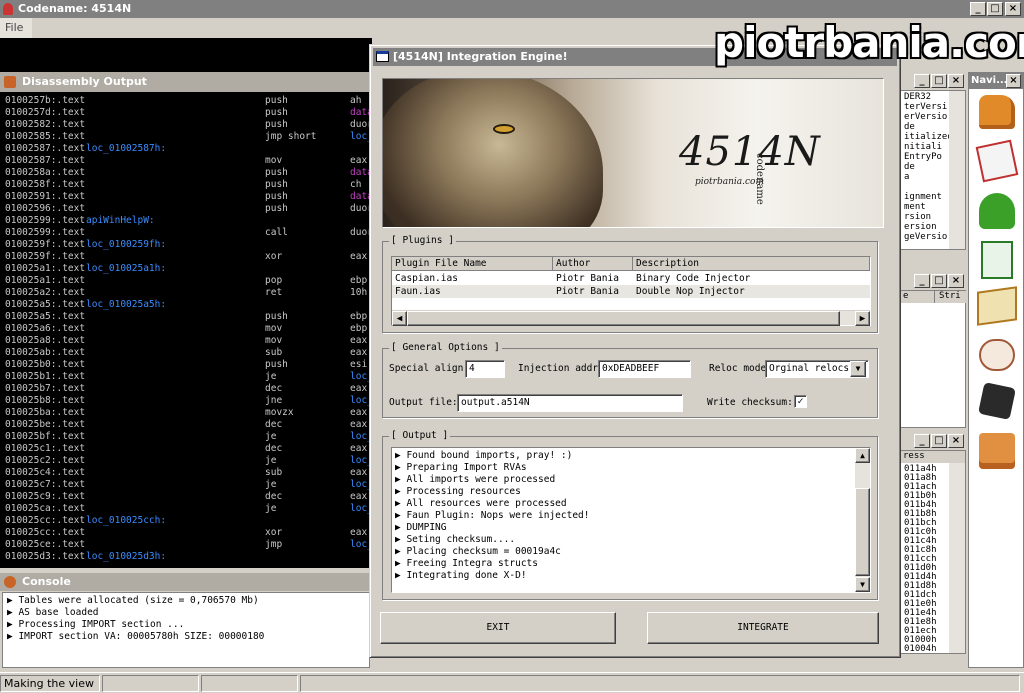 This screenshot has width=1024, height=693. Describe the element at coordinates (186, 389) in the screenshot. I see `disasm-row: 010025b7:.text dec eax` at that location.